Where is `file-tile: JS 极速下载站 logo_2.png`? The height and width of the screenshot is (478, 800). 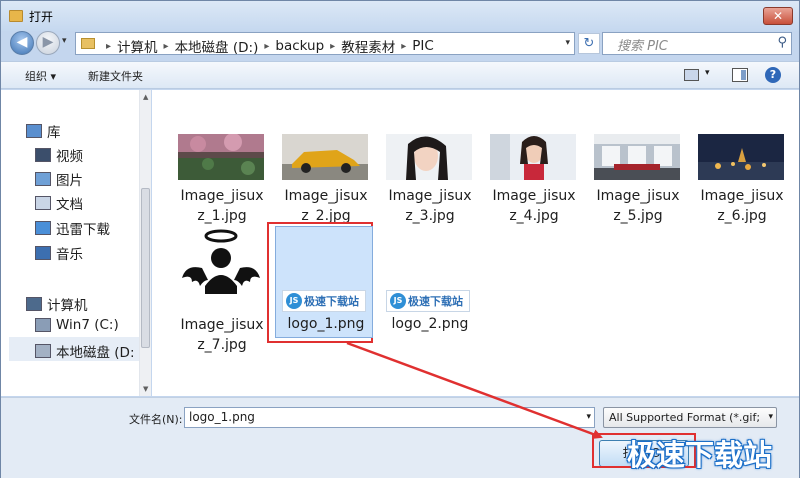 file-tile: JS 极速下载站 logo_2.png is located at coordinates (430, 285).